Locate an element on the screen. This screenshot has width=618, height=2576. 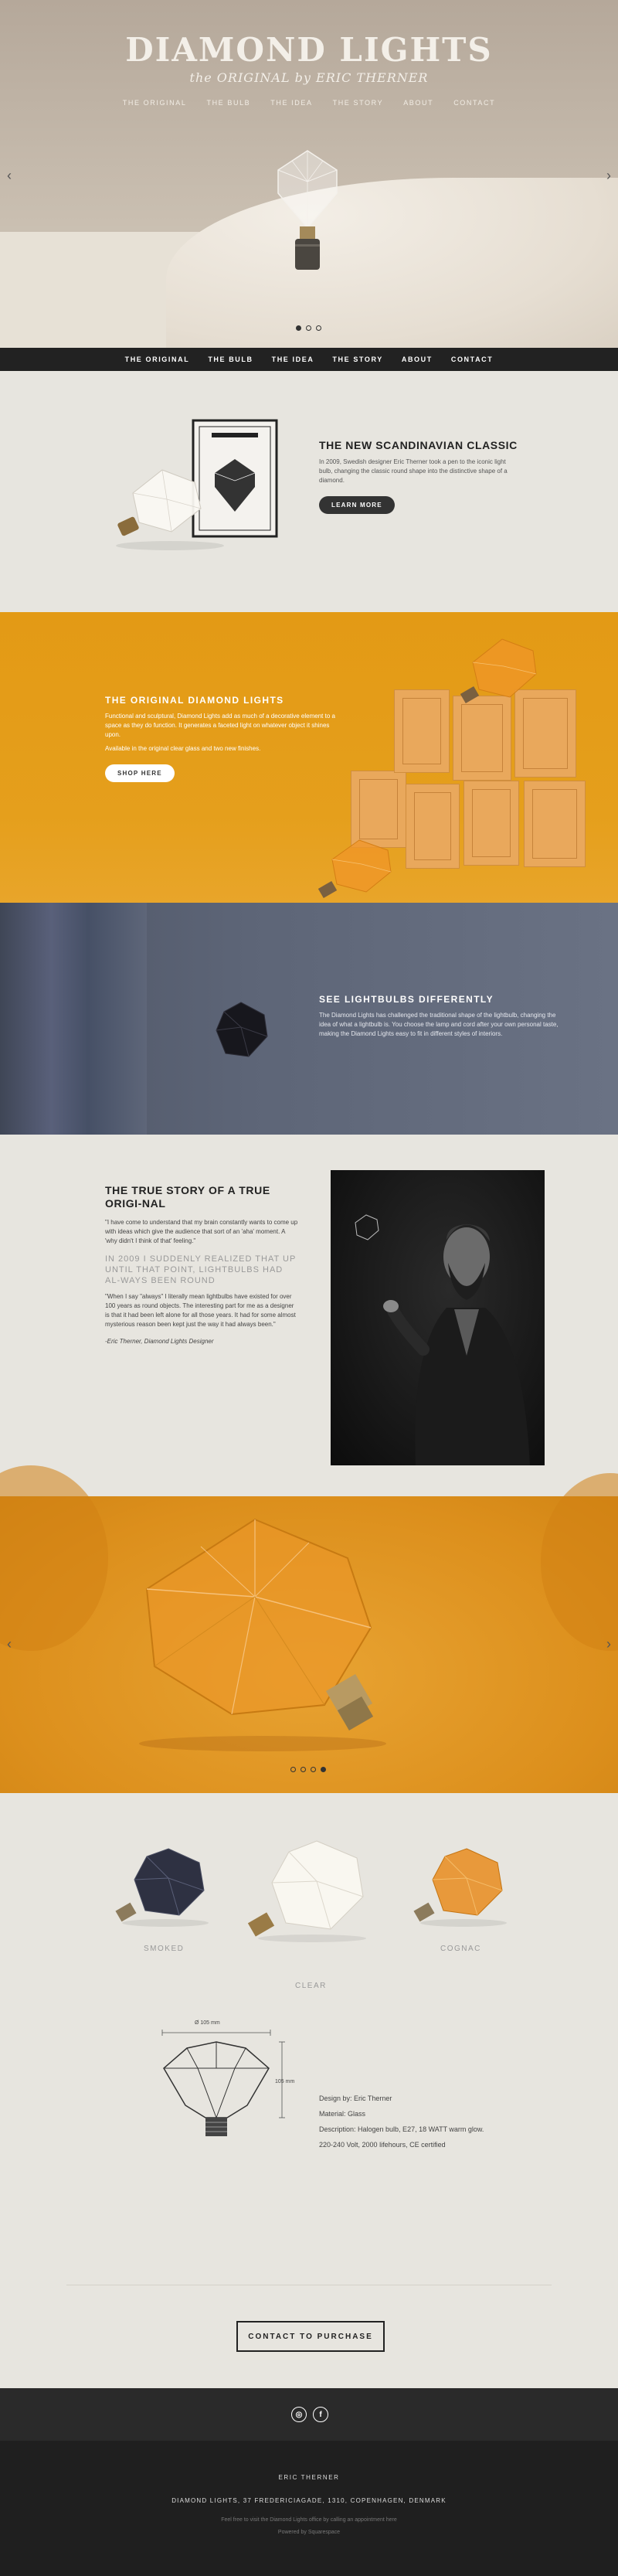
hero-nav-the-original: THE ORIGINAL is located at coordinates (155, 103).